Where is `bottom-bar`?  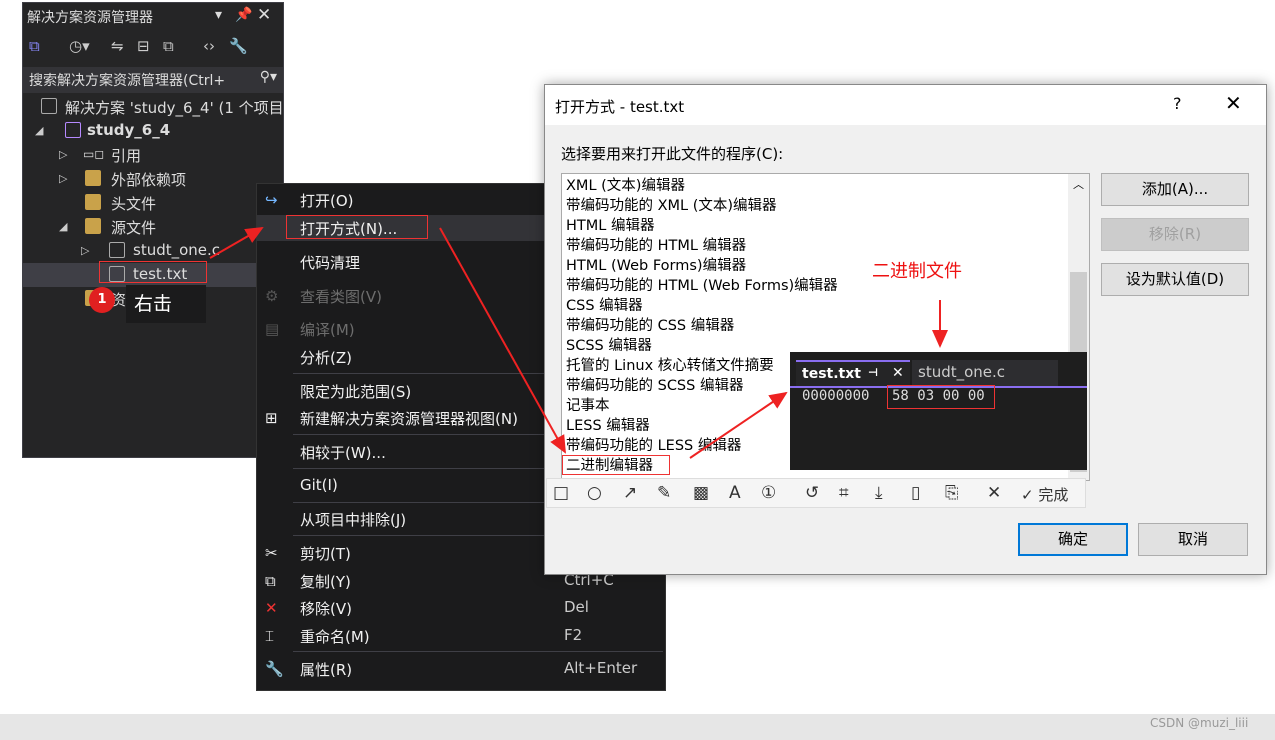 bottom-bar is located at coordinates (637, 727).